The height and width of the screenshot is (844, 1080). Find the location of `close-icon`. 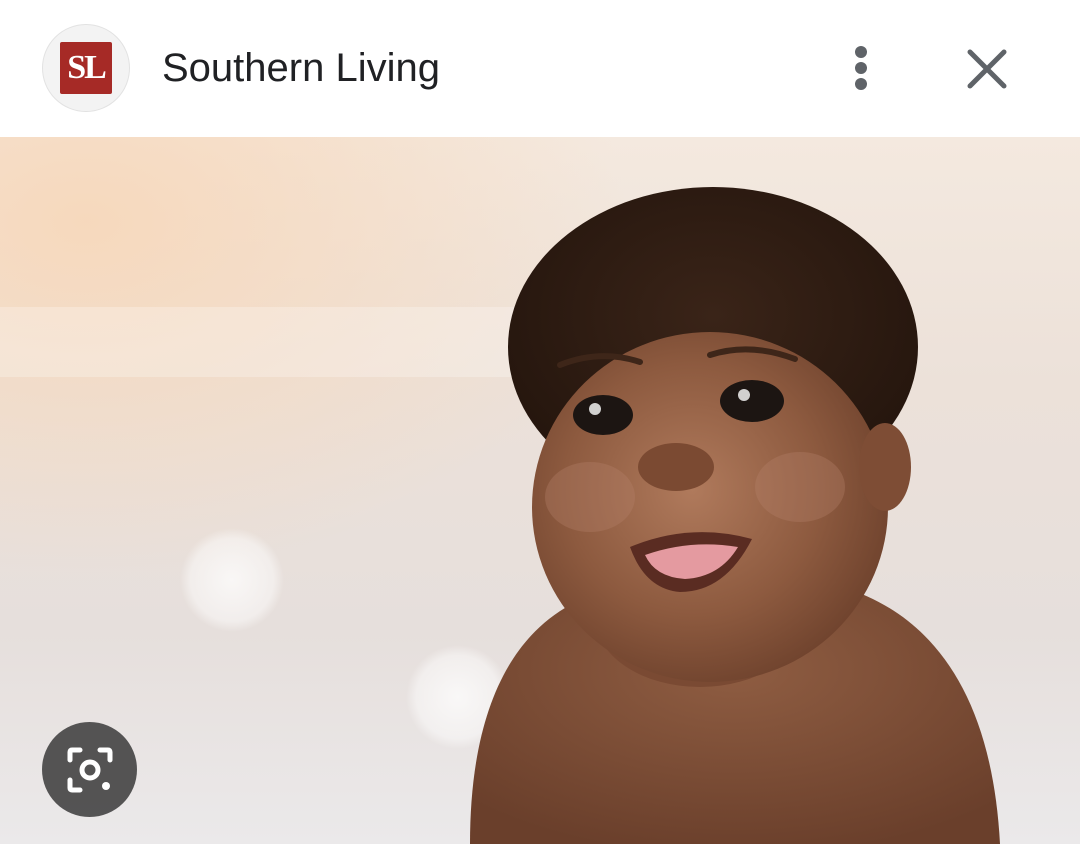

close-icon is located at coordinates (987, 69).